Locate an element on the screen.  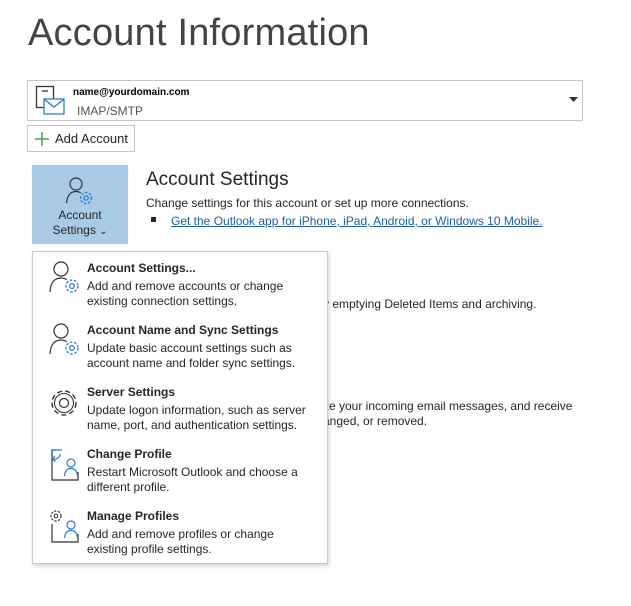
mailbox-account-icon is located at coordinates (50, 100).